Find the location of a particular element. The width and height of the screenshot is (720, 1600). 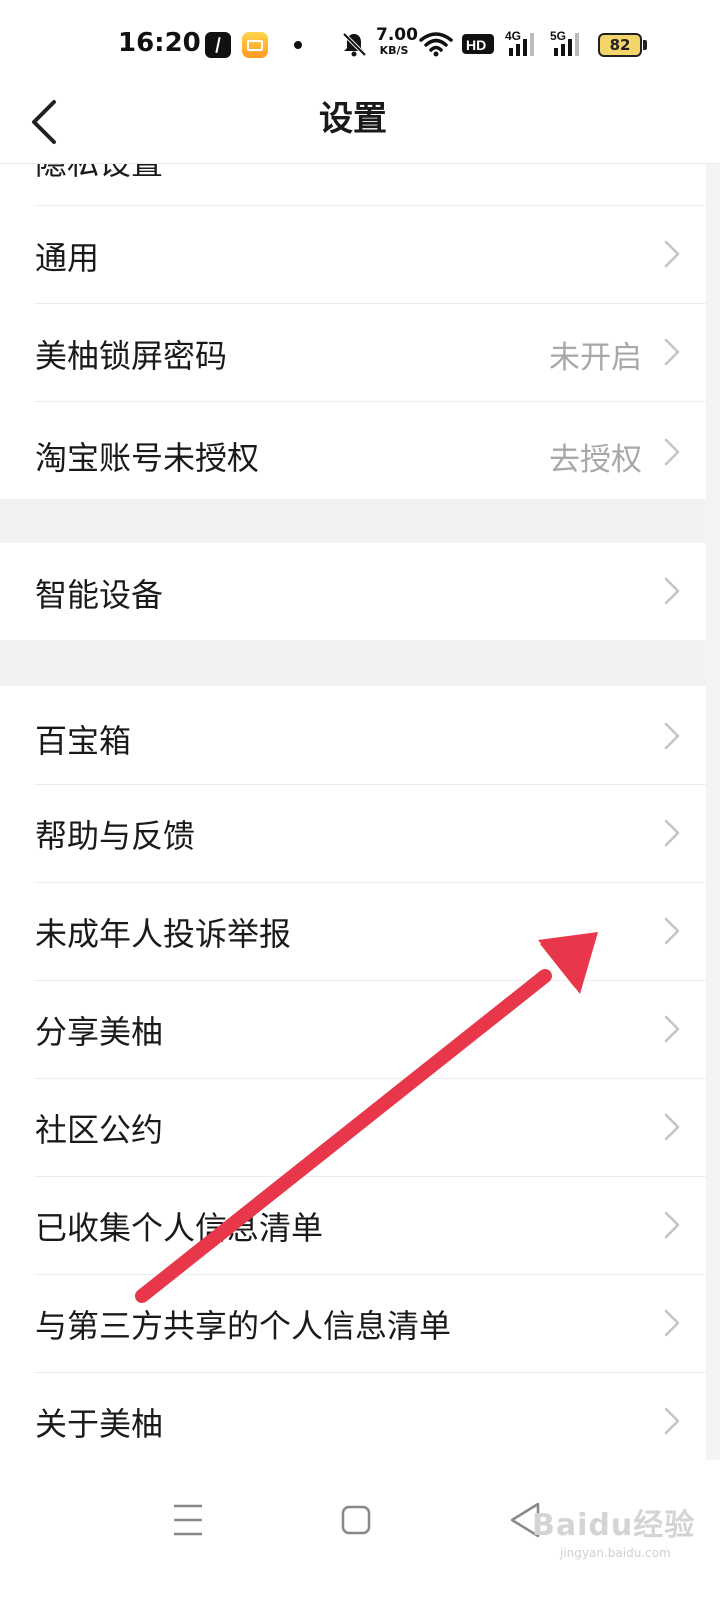

list-item-label: 与第三方共享的个人信息清单 is located at coordinates (243, 1326).